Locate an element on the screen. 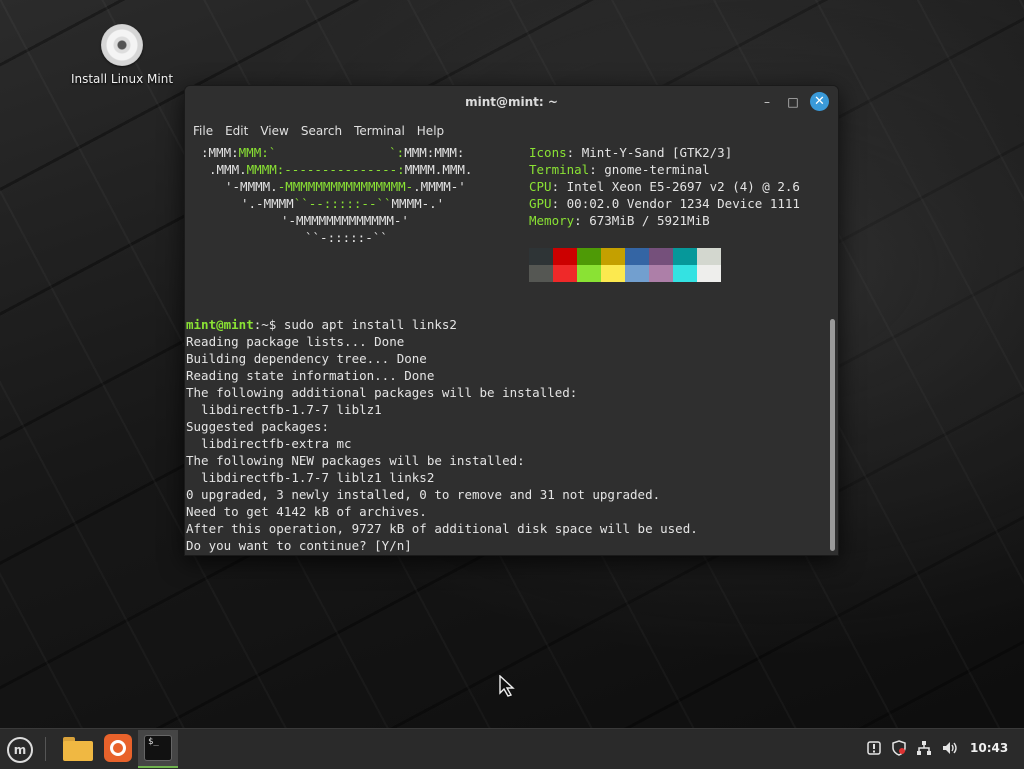 The width and height of the screenshot is (1024, 769). clock: 10:43 is located at coordinates (989, 748).